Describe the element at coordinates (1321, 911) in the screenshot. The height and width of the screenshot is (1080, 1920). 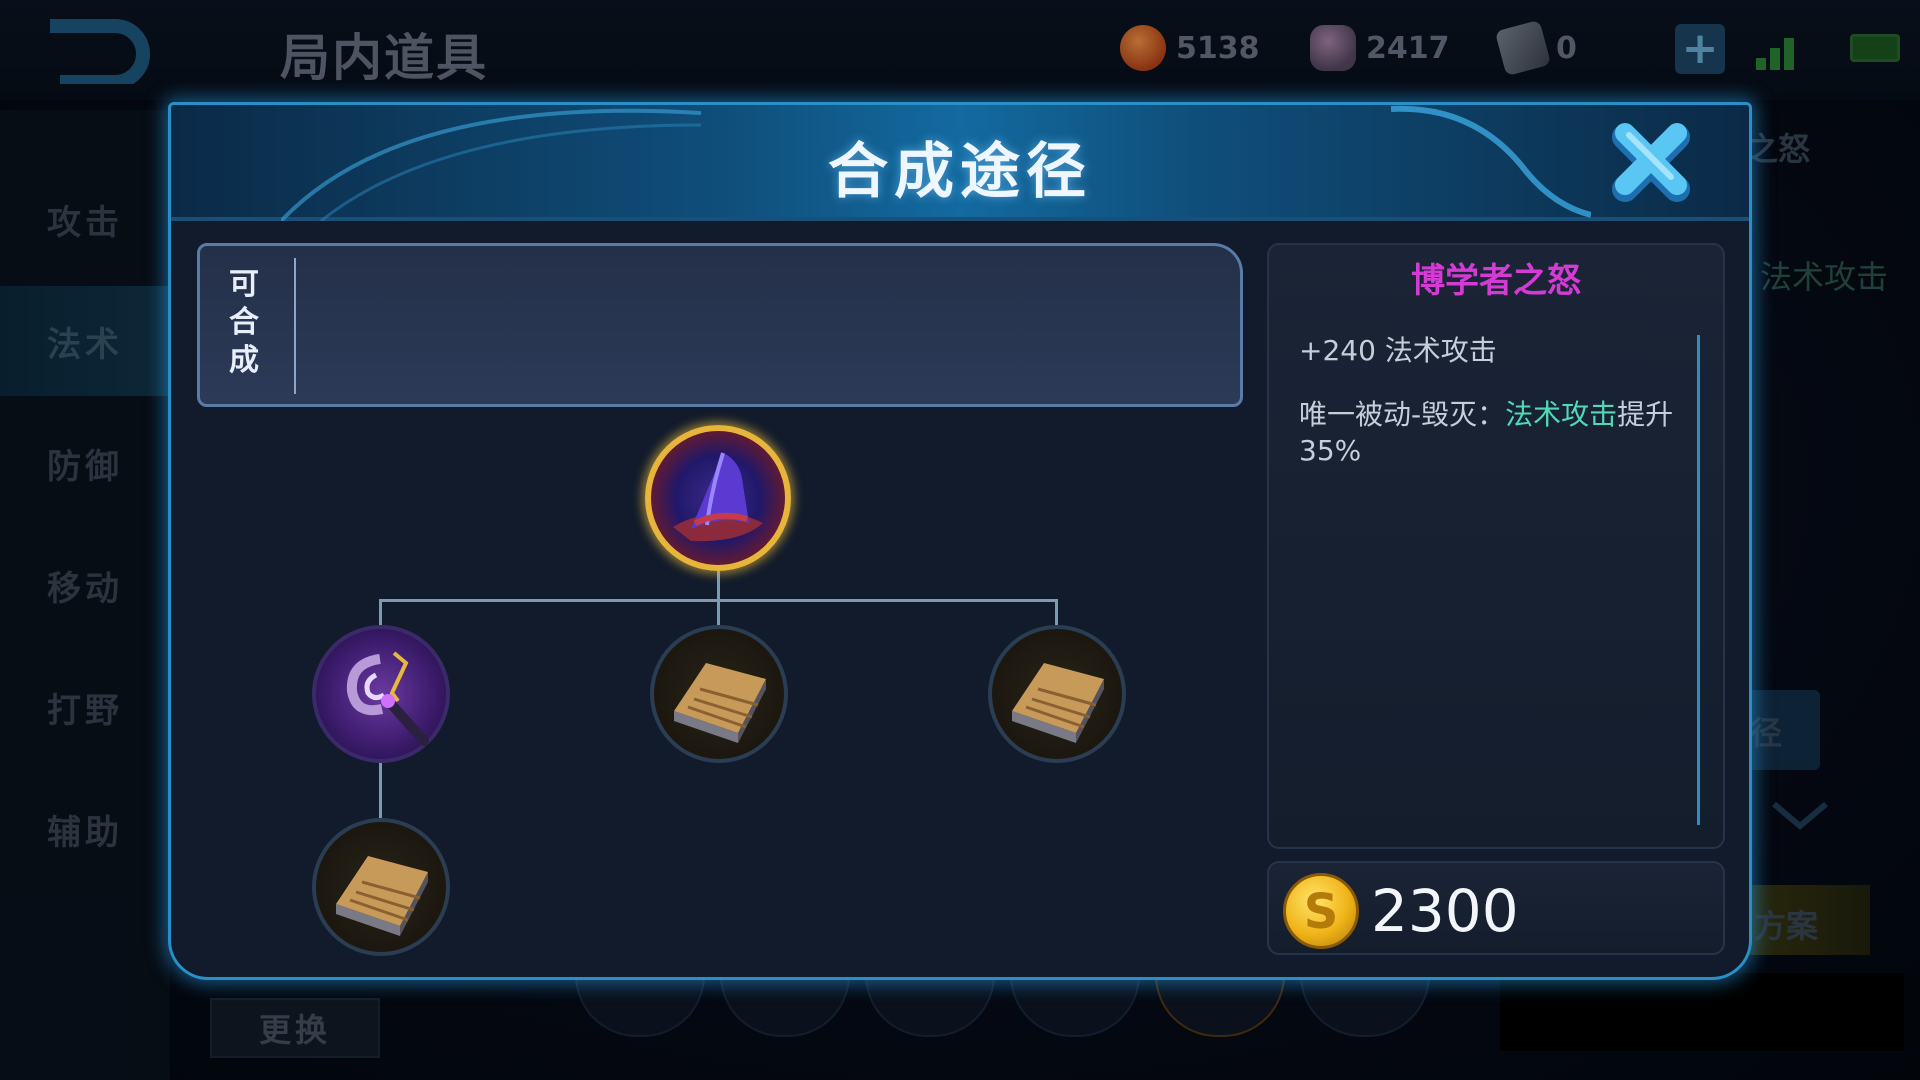
I see `gold-coin-icon: S` at that location.